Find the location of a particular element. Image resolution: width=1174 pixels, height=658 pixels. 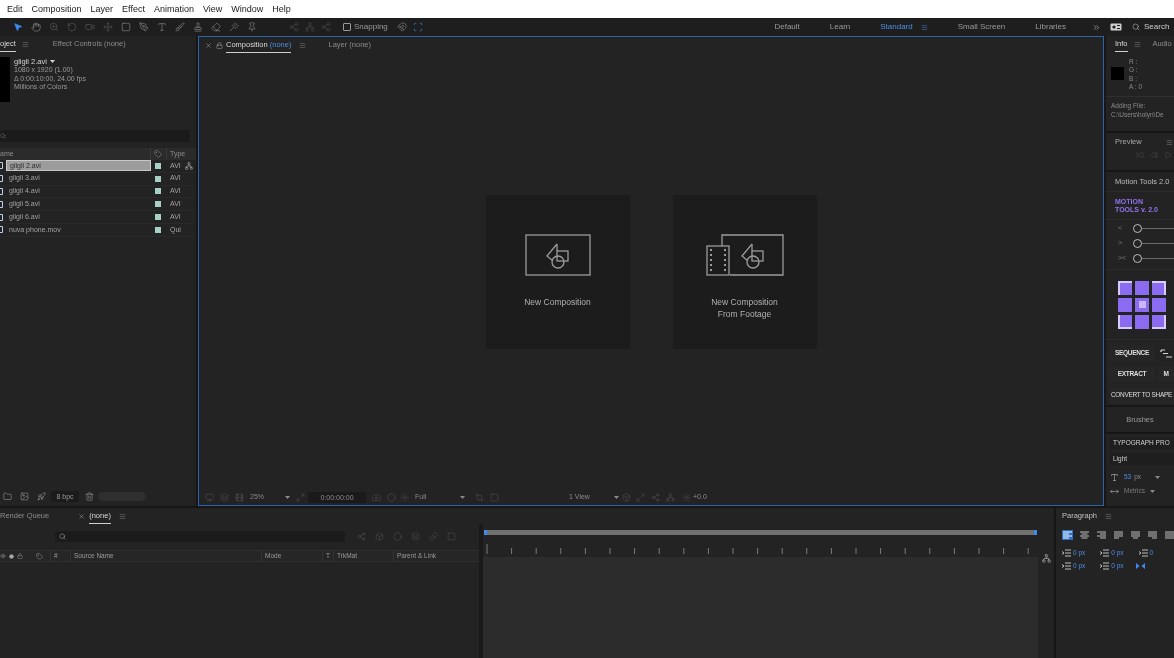

dot-icon is located at coordinates (11, 556).